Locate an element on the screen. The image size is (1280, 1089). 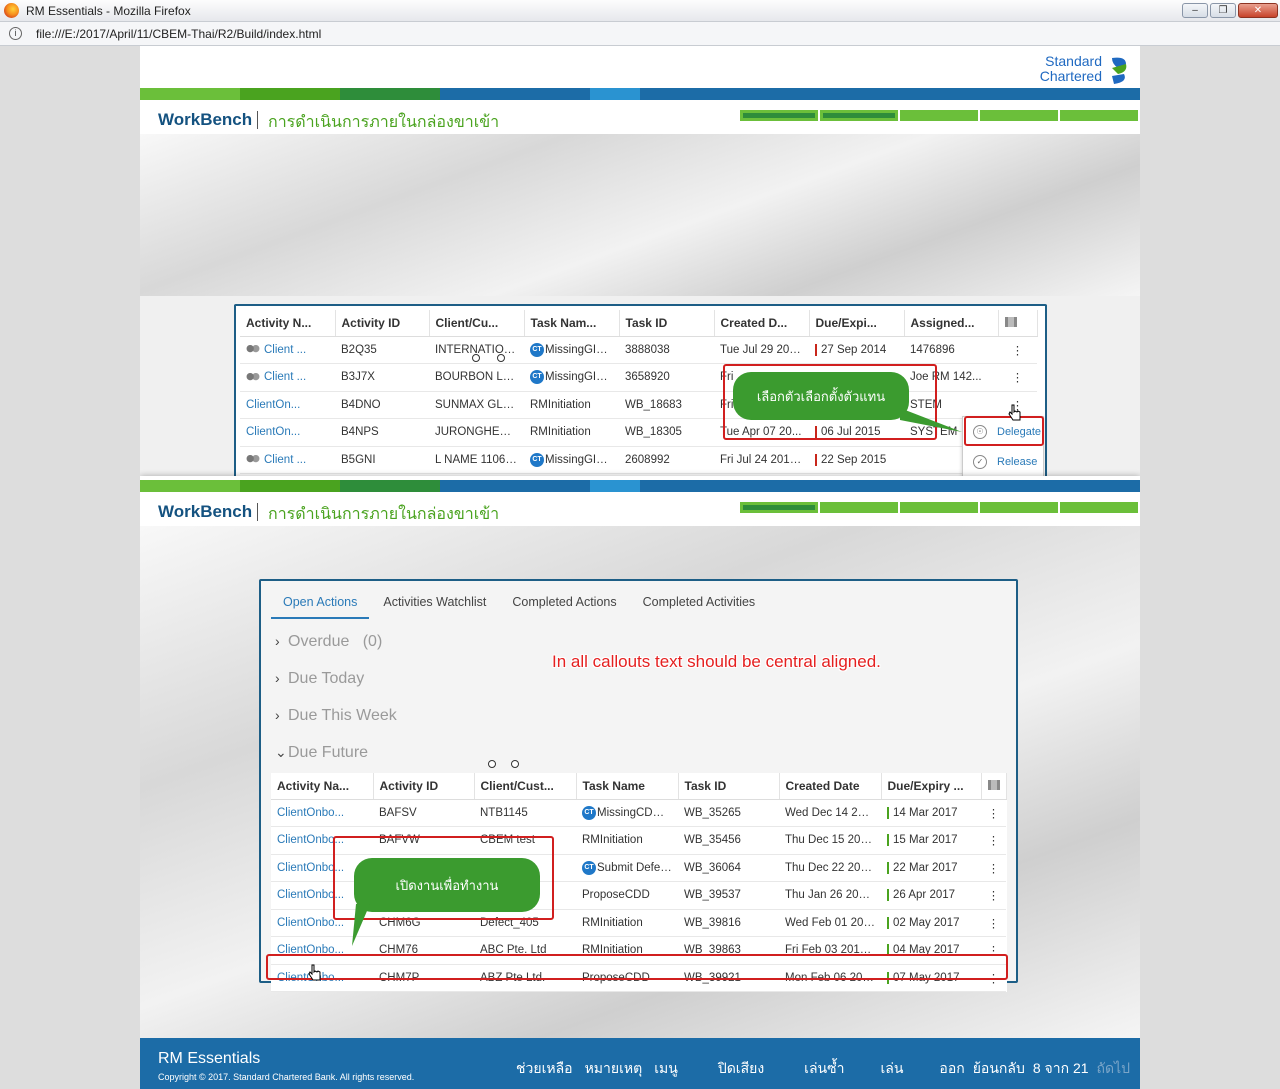
tab-activities-watchlist: Activities Watchlist is located at coordinates (434, 603).